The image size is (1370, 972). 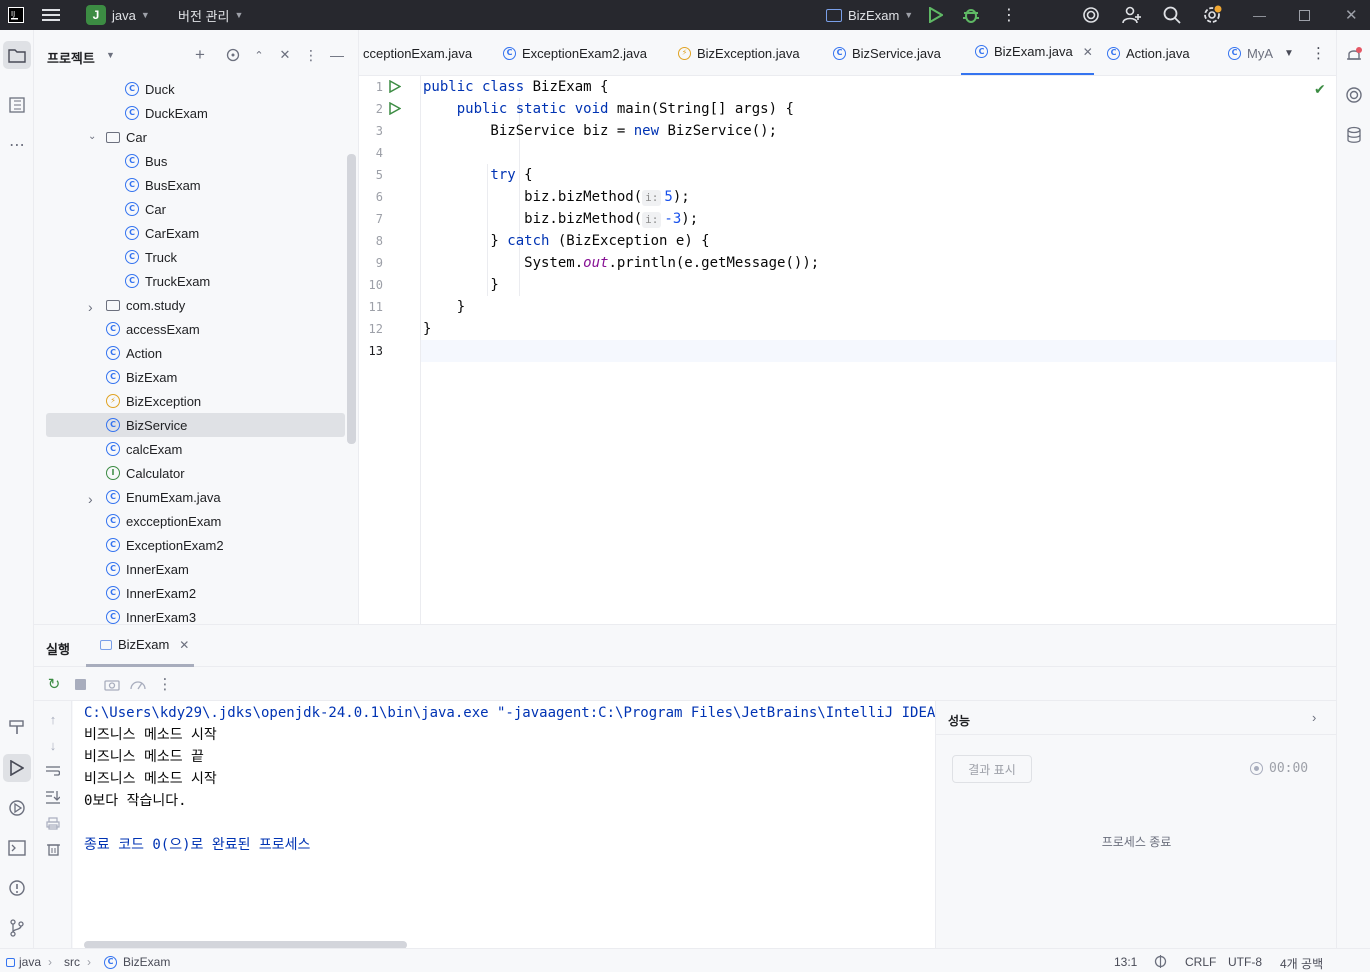 What do you see at coordinates (887, 52) in the screenshot?
I see `tab-biz-service: C BizService.java` at bounding box center [887, 52].